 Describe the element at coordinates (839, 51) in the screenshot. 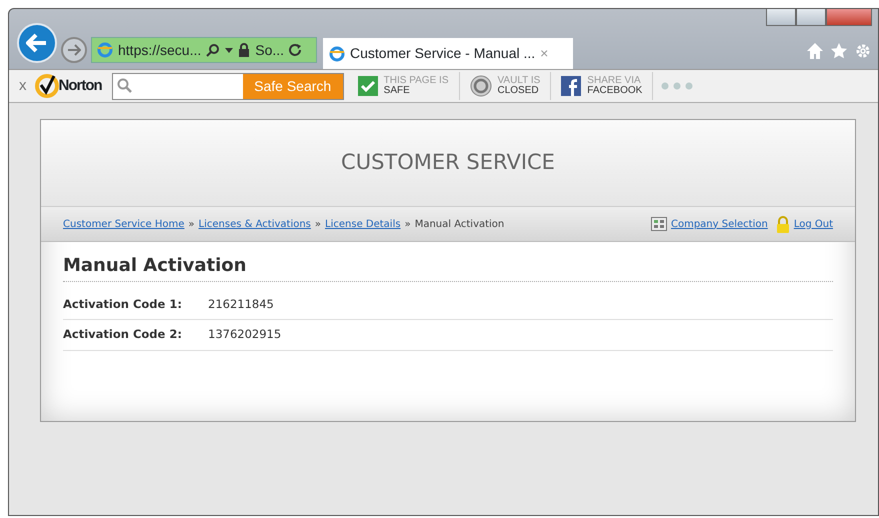

I see `star-icon` at that location.